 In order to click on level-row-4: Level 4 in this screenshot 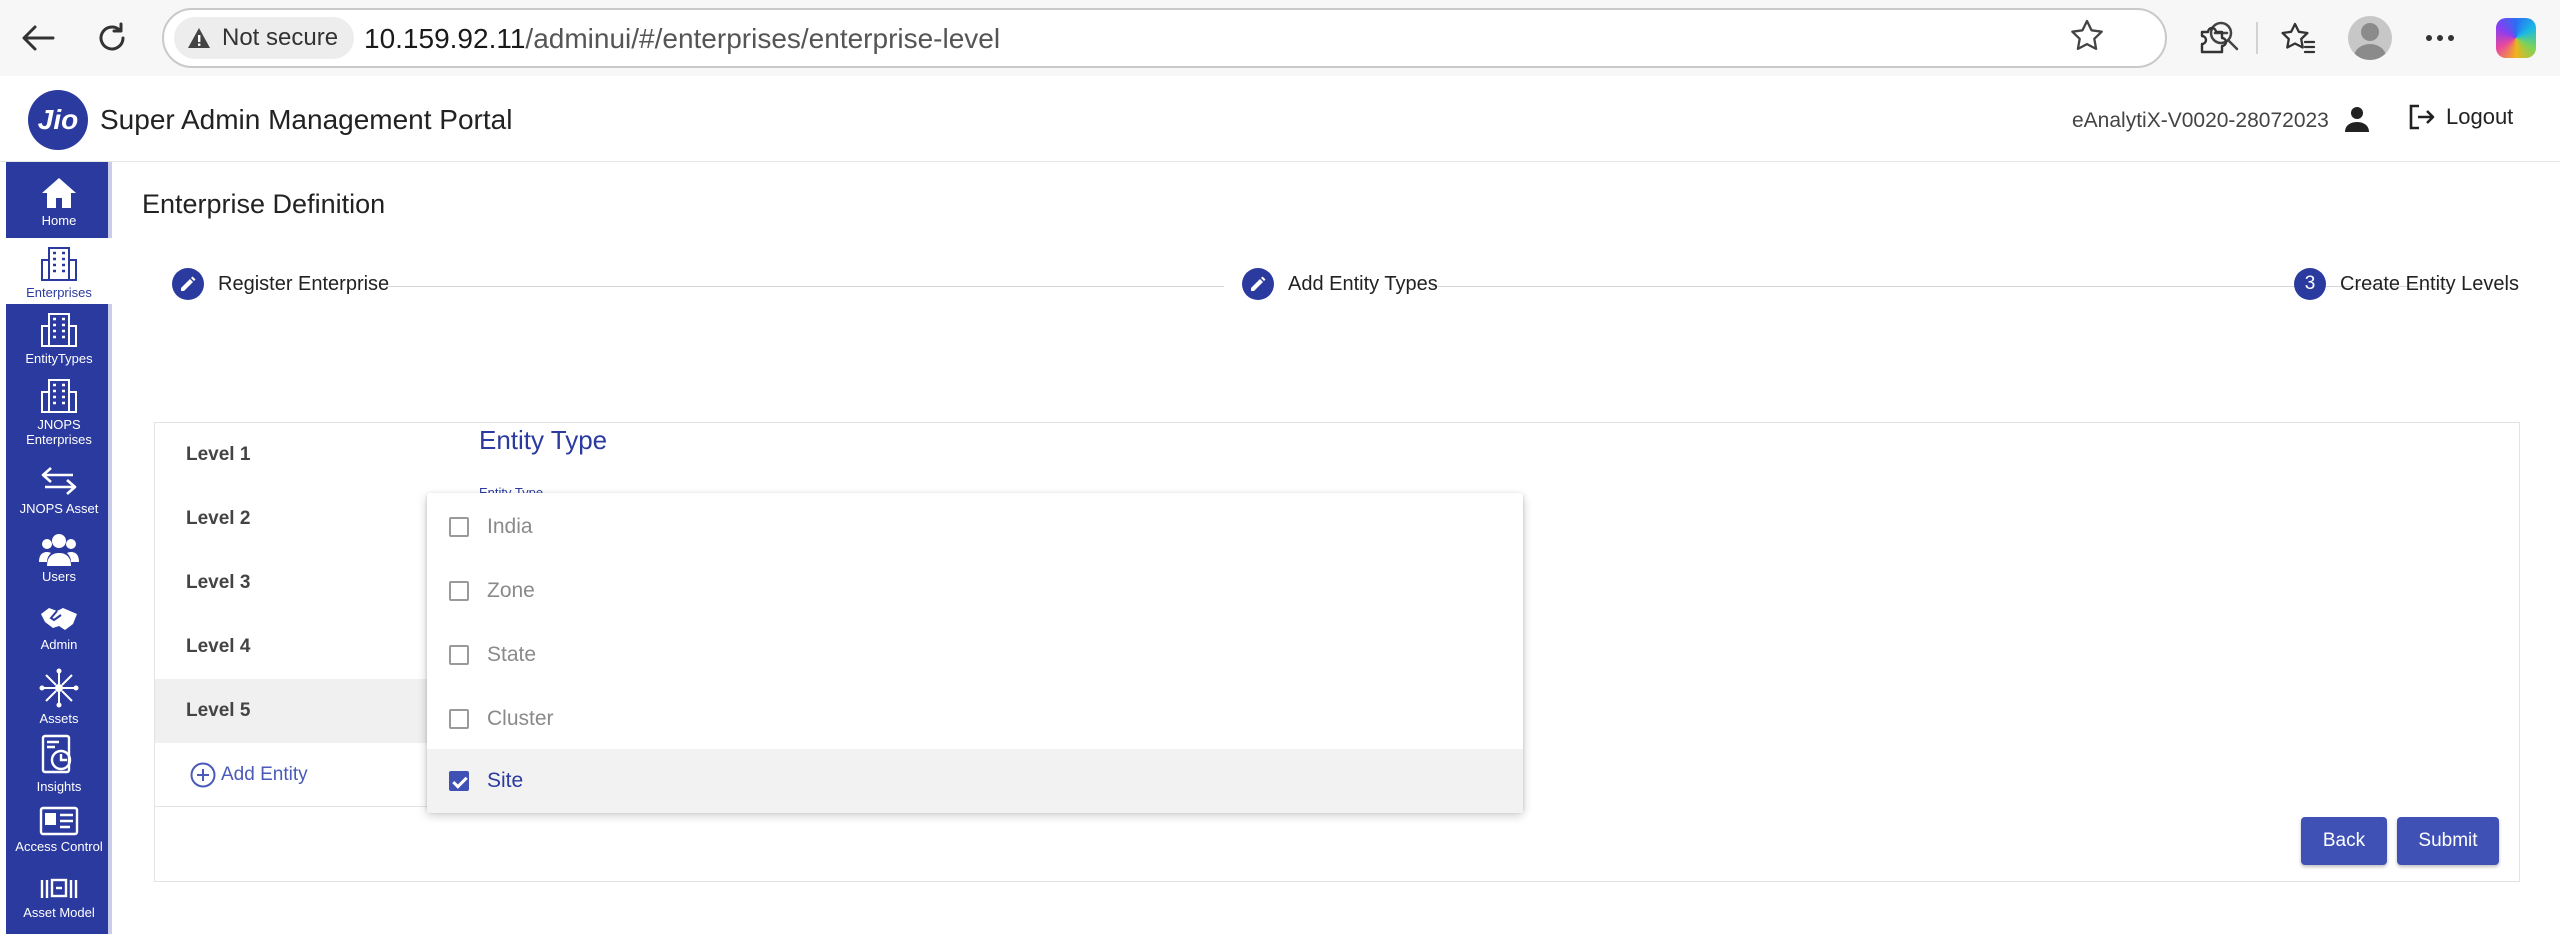, I will do `click(298, 647)`.